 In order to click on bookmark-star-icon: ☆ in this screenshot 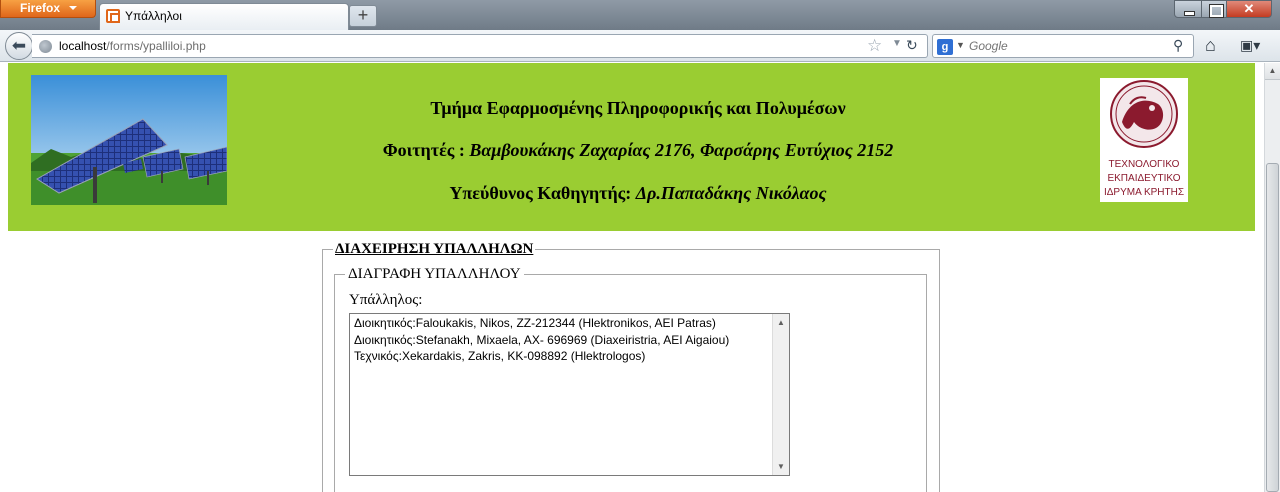, I will do `click(874, 46)`.